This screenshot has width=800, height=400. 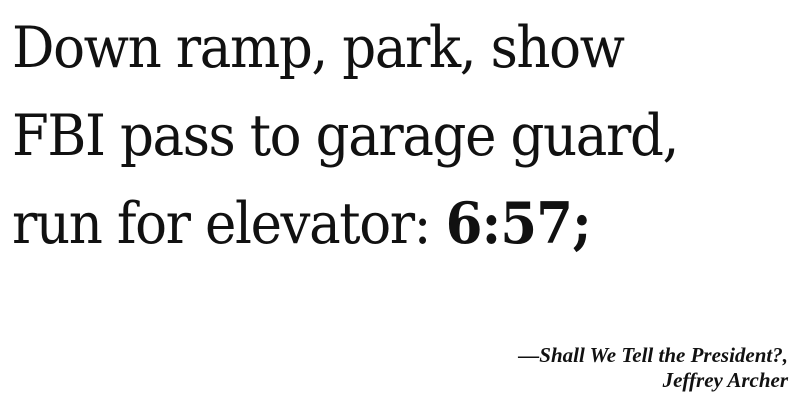 I want to click on quote-time: 6:57;, so click(x=518, y=223).